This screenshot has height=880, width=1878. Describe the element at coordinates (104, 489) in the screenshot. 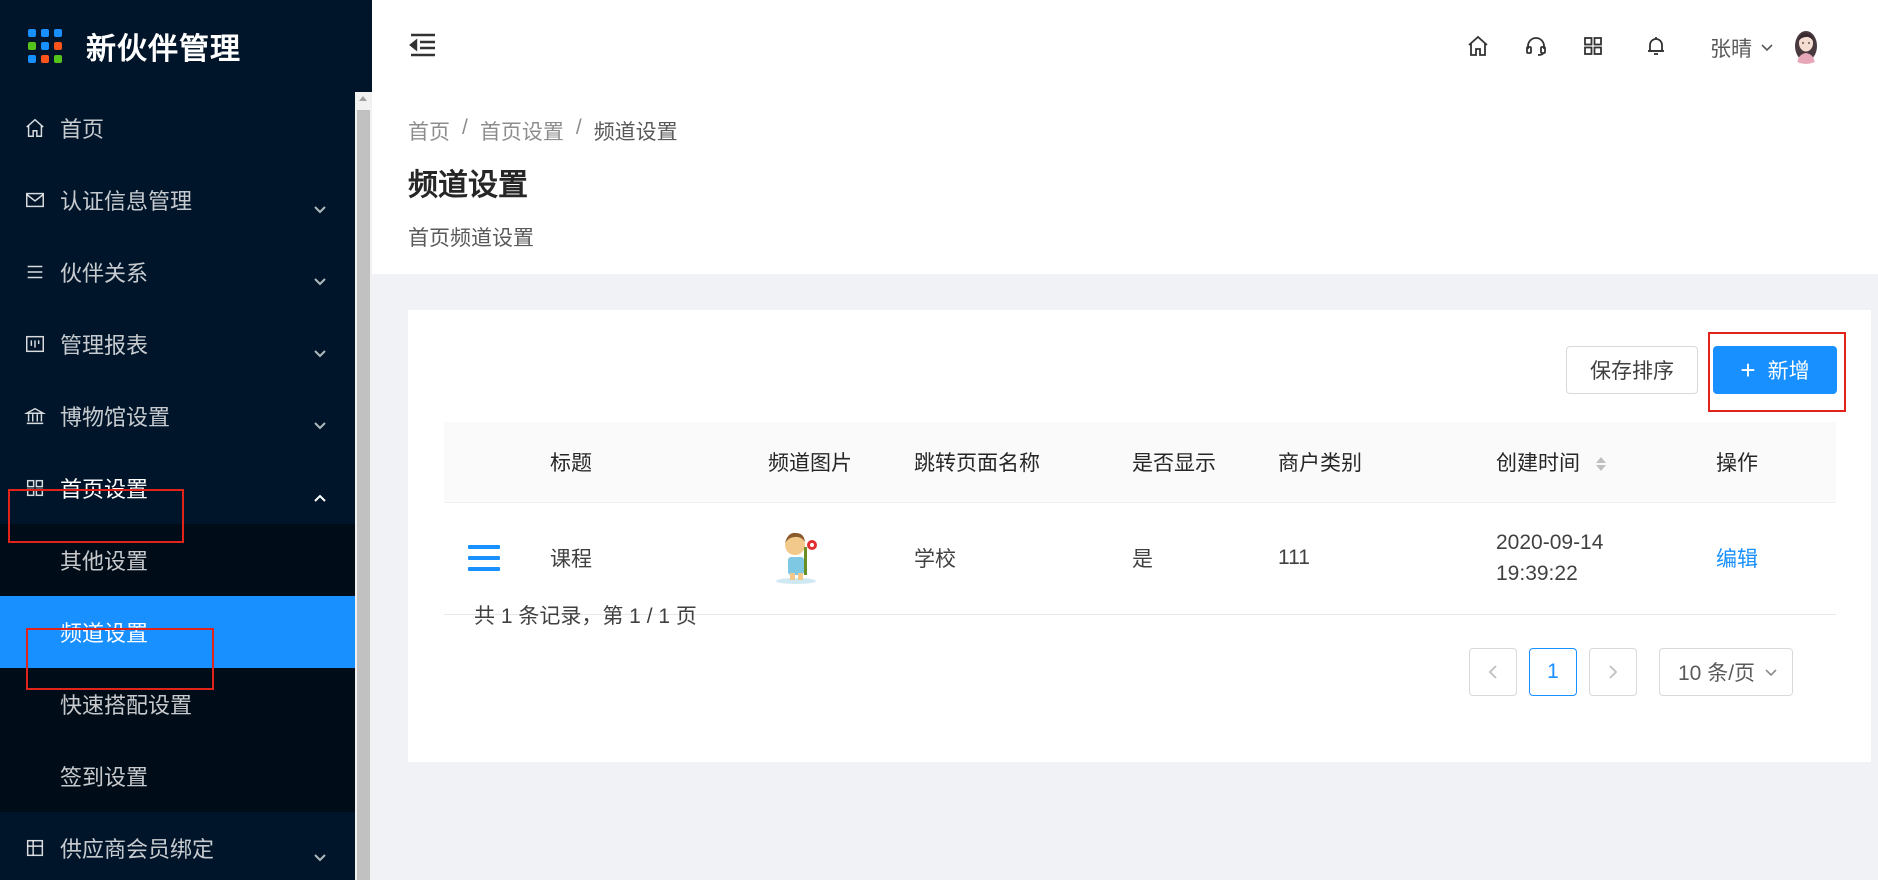

I see `sidebar-item-label: 首页设置` at that location.